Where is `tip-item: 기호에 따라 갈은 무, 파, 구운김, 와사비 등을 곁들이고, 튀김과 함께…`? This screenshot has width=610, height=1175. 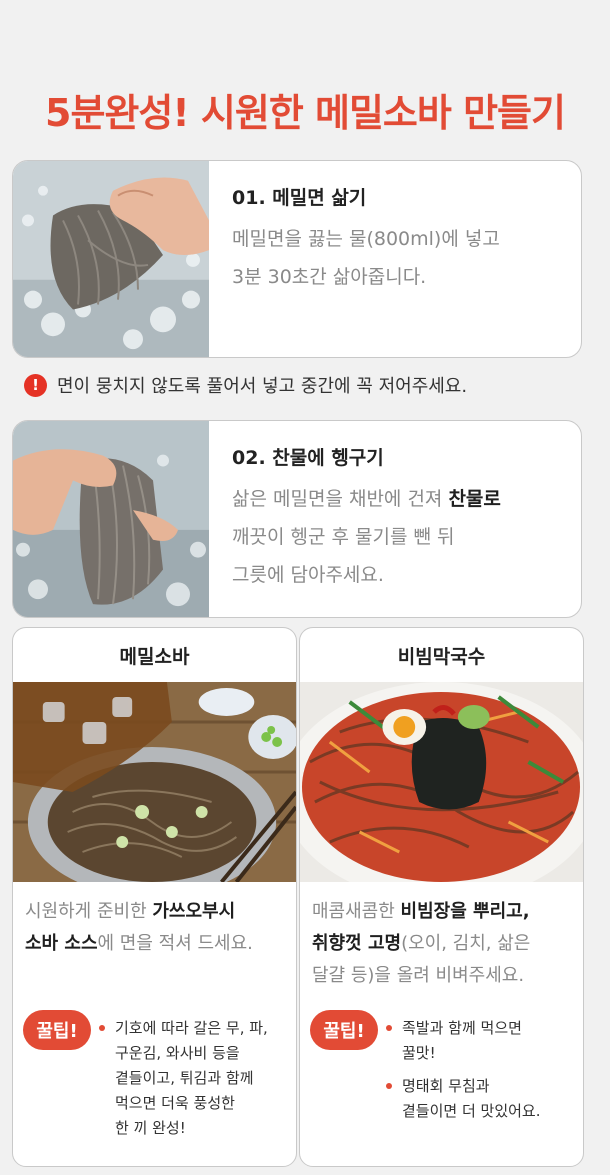
tip-item: 기호에 따라 갈은 무, 파, 구운김, 와사비 등을 곁들이고, 튀김과 함께… is located at coordinates (195, 1078).